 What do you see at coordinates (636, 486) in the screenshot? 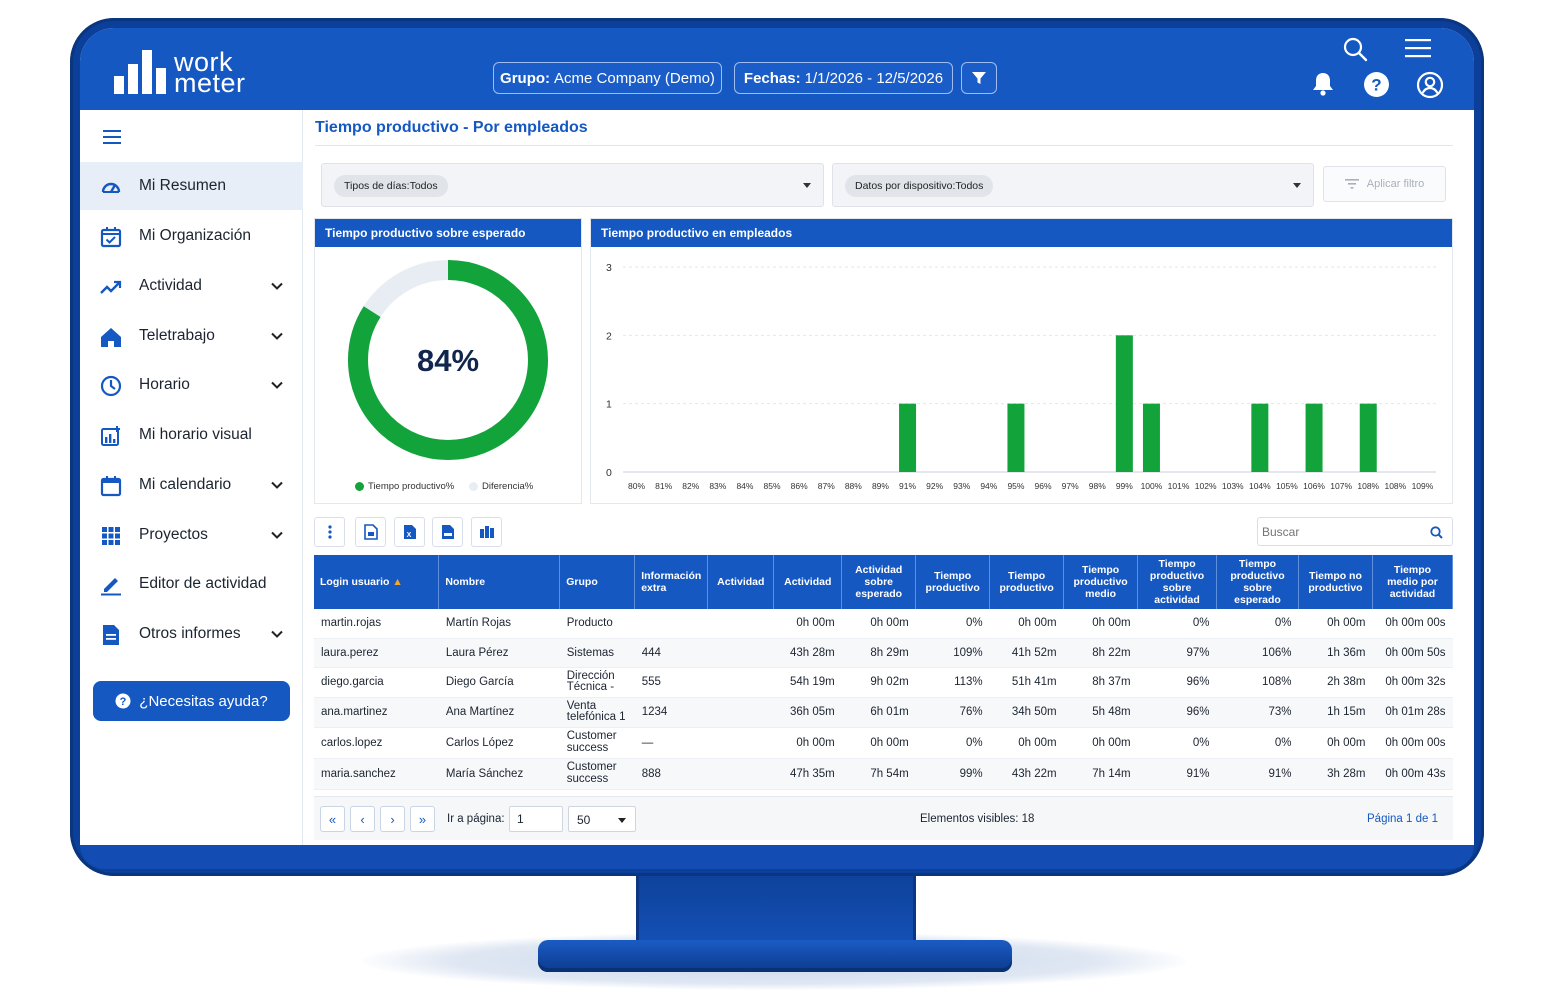
I see `x-tick-label: 80%` at bounding box center [636, 486].